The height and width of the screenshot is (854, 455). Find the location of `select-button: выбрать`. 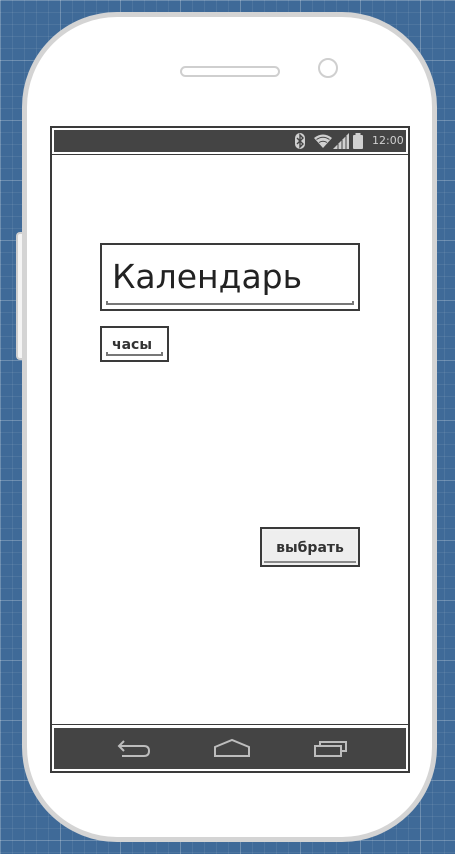

select-button: выбрать is located at coordinates (310, 547).